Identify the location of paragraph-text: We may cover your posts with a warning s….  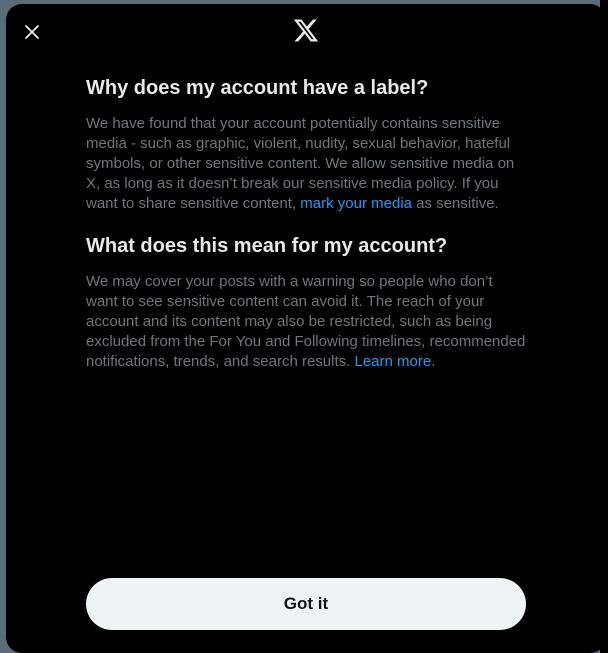
(306, 321).